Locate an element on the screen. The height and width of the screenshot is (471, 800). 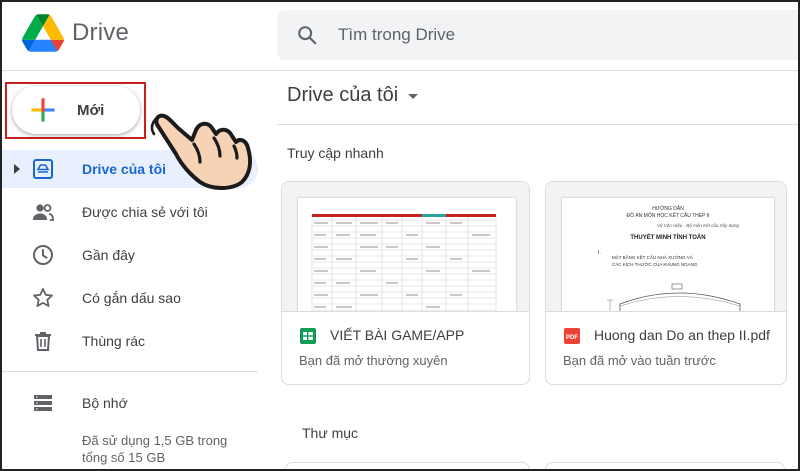
pdf-preview-line: I. is located at coordinates (599, 253).